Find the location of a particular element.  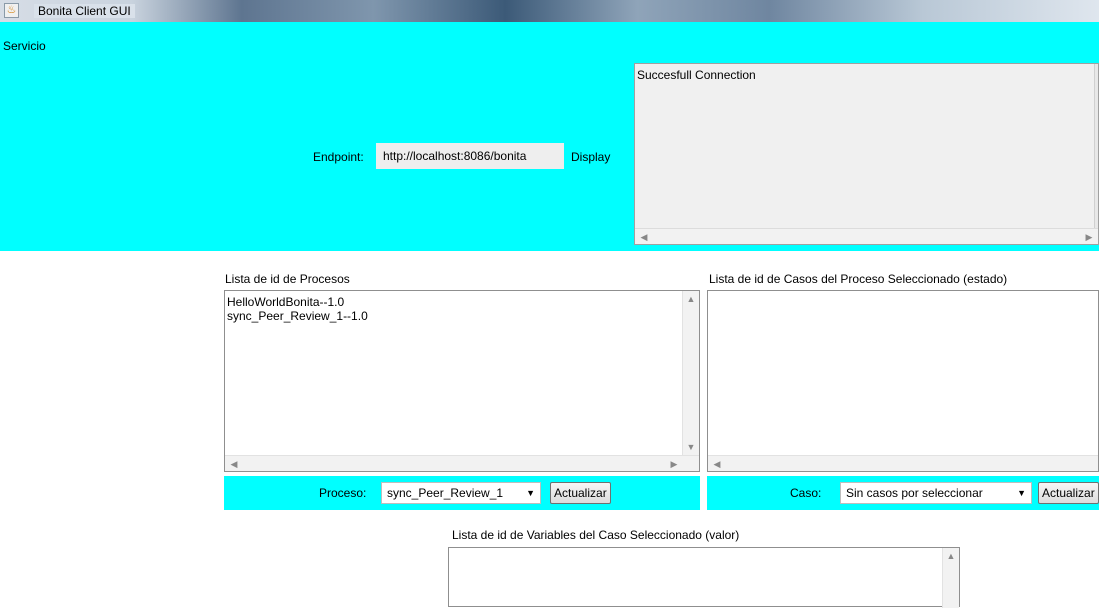

variables-vertical-scrollbar: ▲ is located at coordinates (950, 578).